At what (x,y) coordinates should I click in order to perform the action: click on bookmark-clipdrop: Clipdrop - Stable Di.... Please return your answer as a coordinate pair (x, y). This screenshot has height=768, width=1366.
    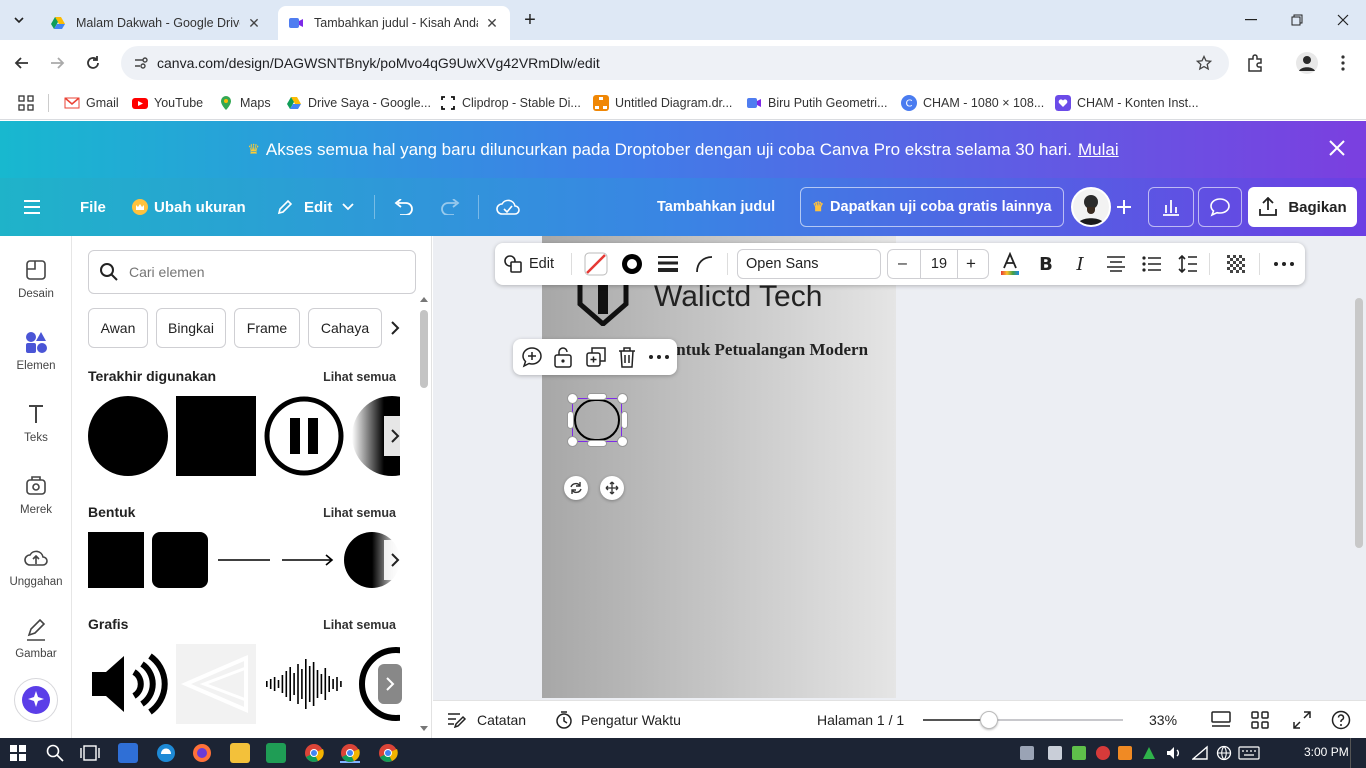
    Looking at the image, I should click on (510, 103).